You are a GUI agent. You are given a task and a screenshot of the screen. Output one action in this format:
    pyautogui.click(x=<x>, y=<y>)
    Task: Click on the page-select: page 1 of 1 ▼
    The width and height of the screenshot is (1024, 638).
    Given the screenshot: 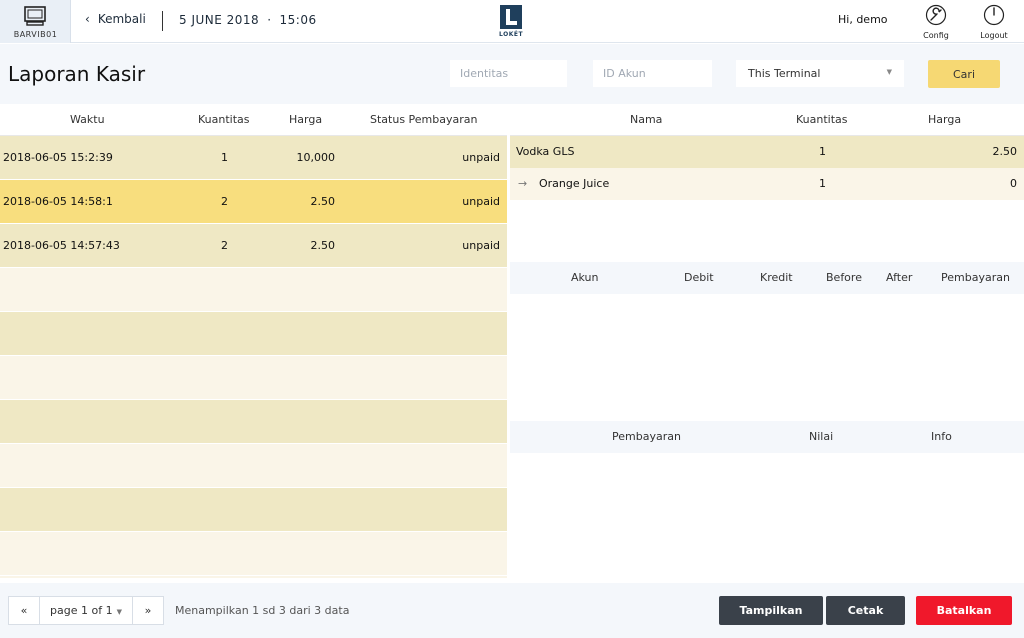 What is the action you would take?
    pyautogui.click(x=86, y=610)
    